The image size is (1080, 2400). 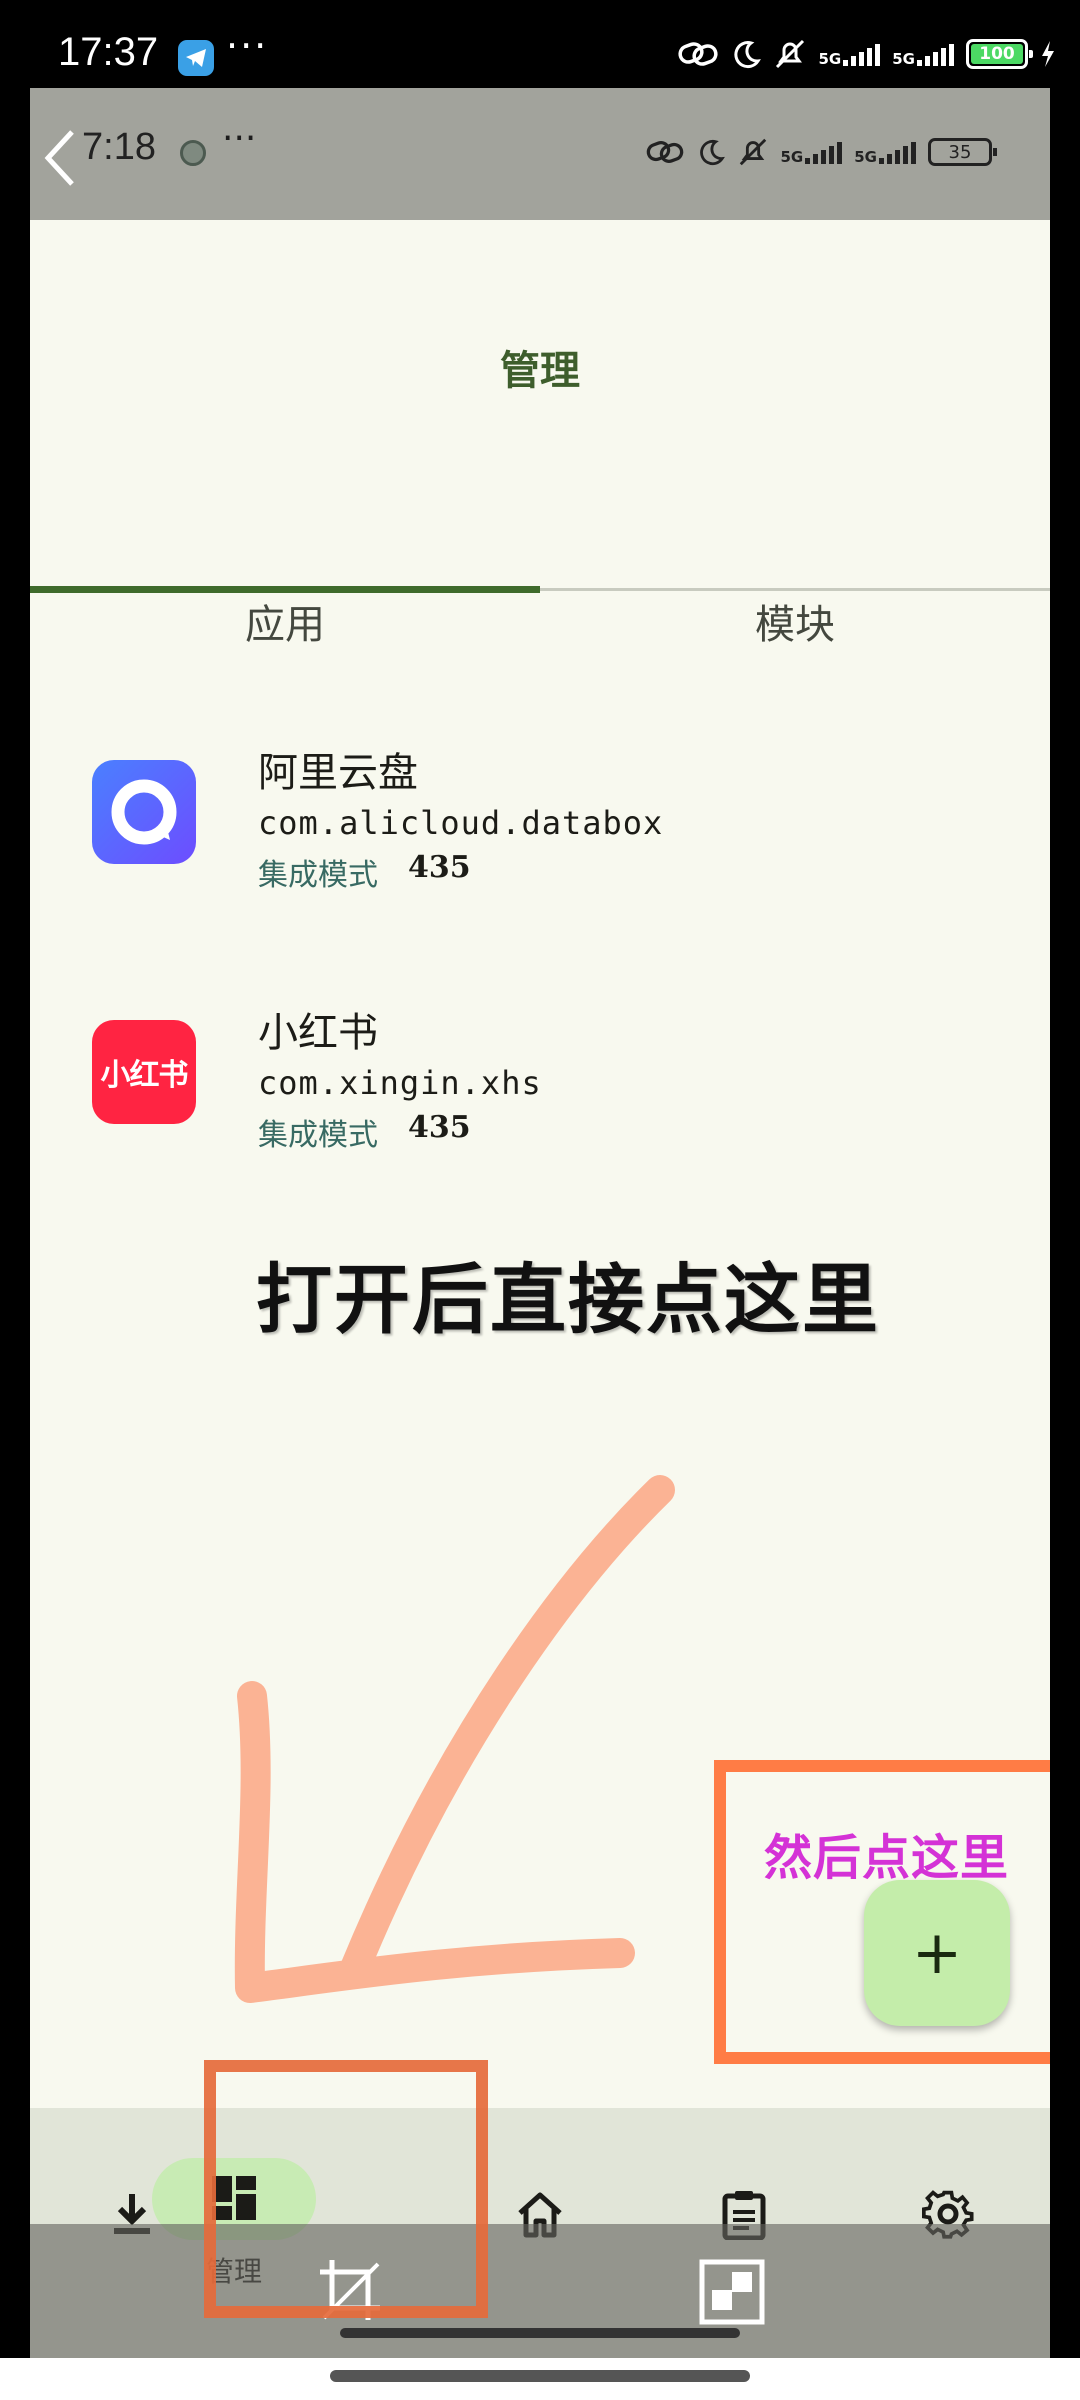 I want to click on more-notifications-icon: ···, so click(x=247, y=46).